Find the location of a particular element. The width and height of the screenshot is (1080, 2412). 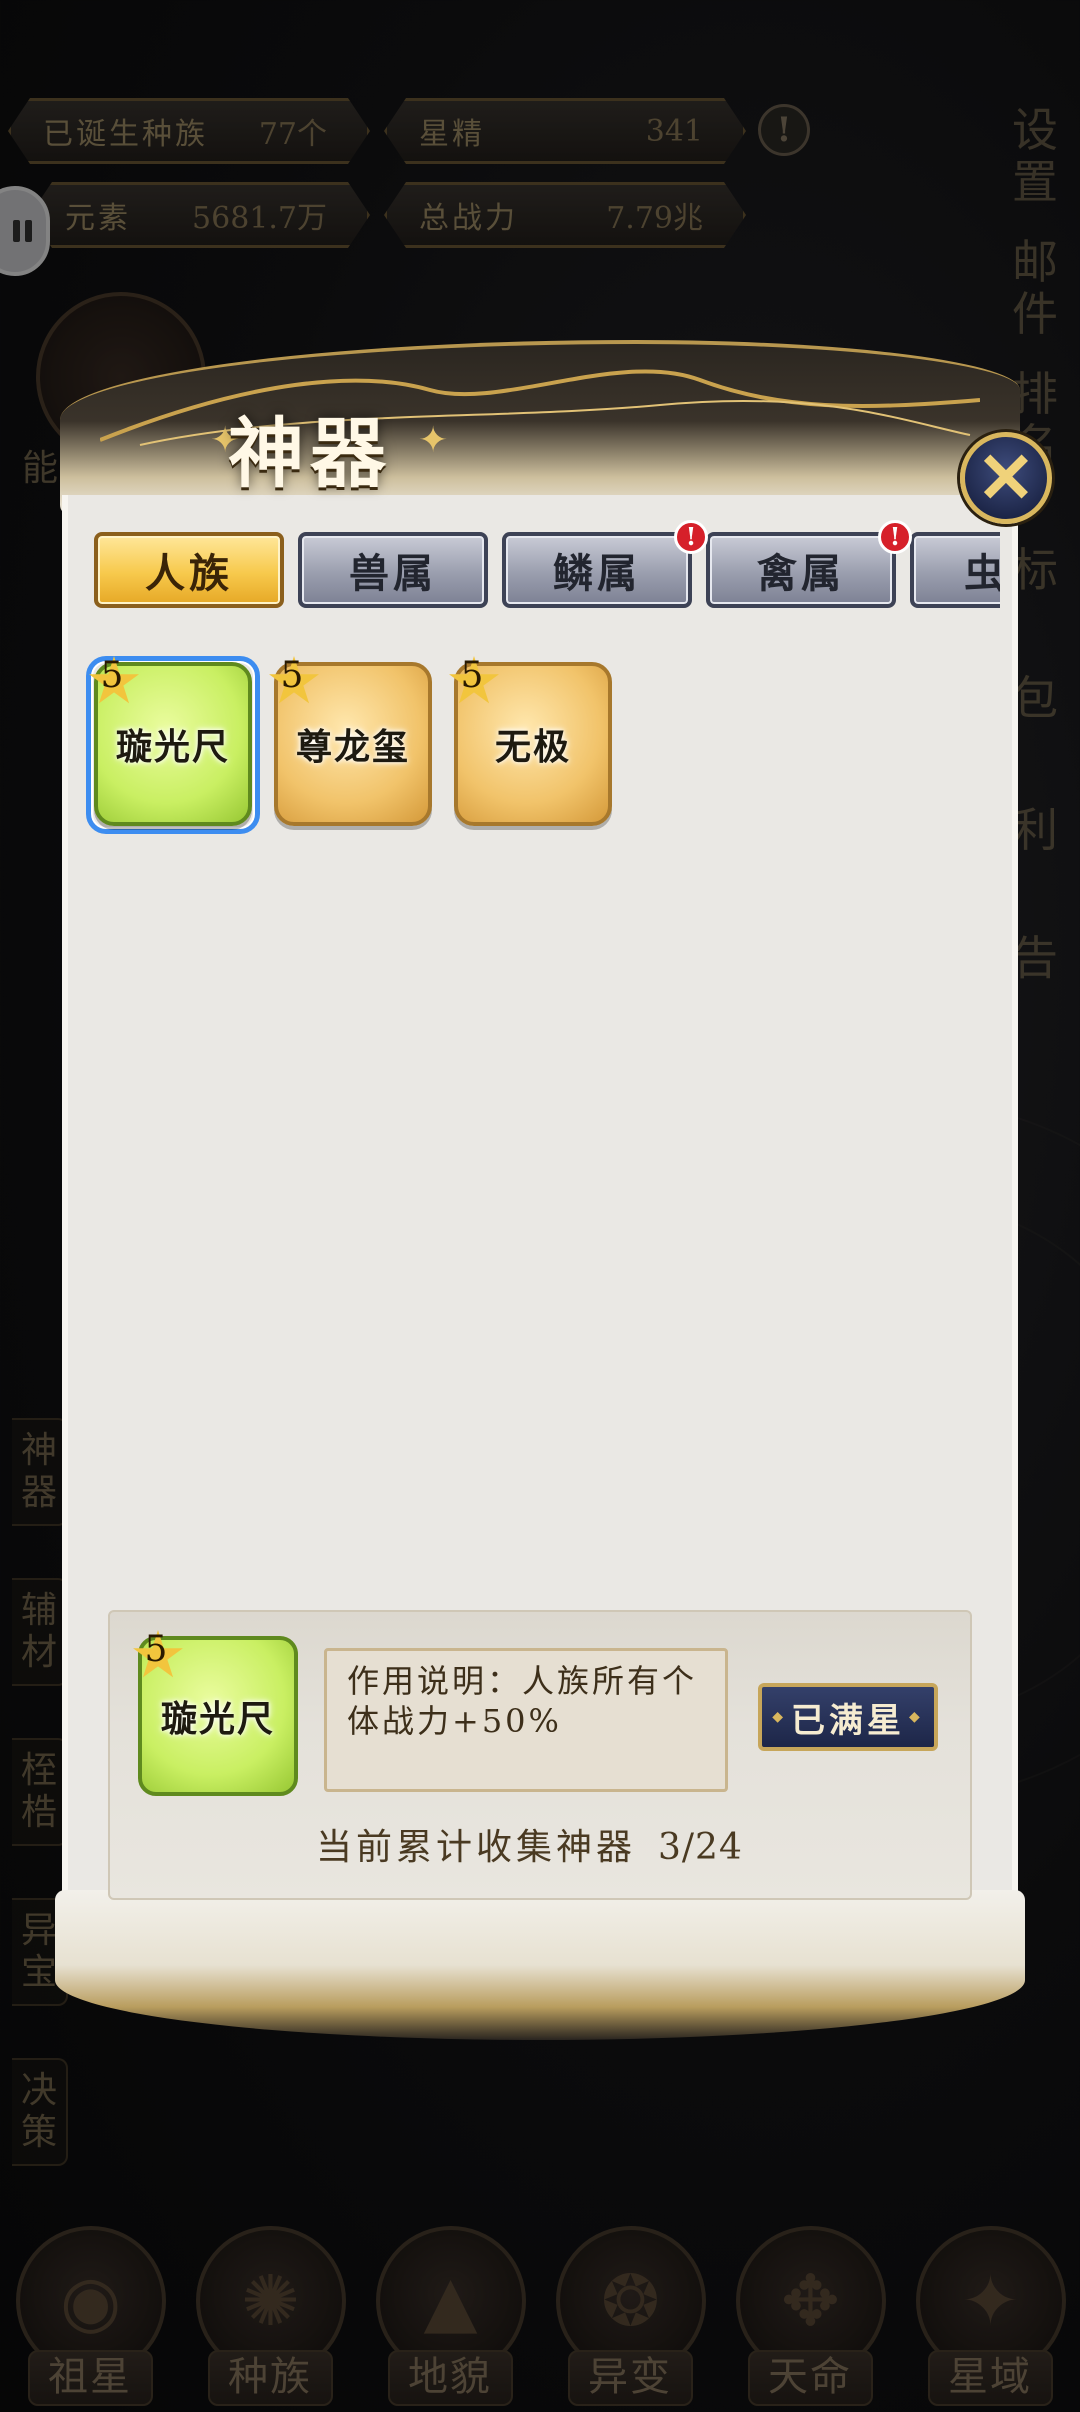

max-star-button: 已满星 is located at coordinates (848, 1717).